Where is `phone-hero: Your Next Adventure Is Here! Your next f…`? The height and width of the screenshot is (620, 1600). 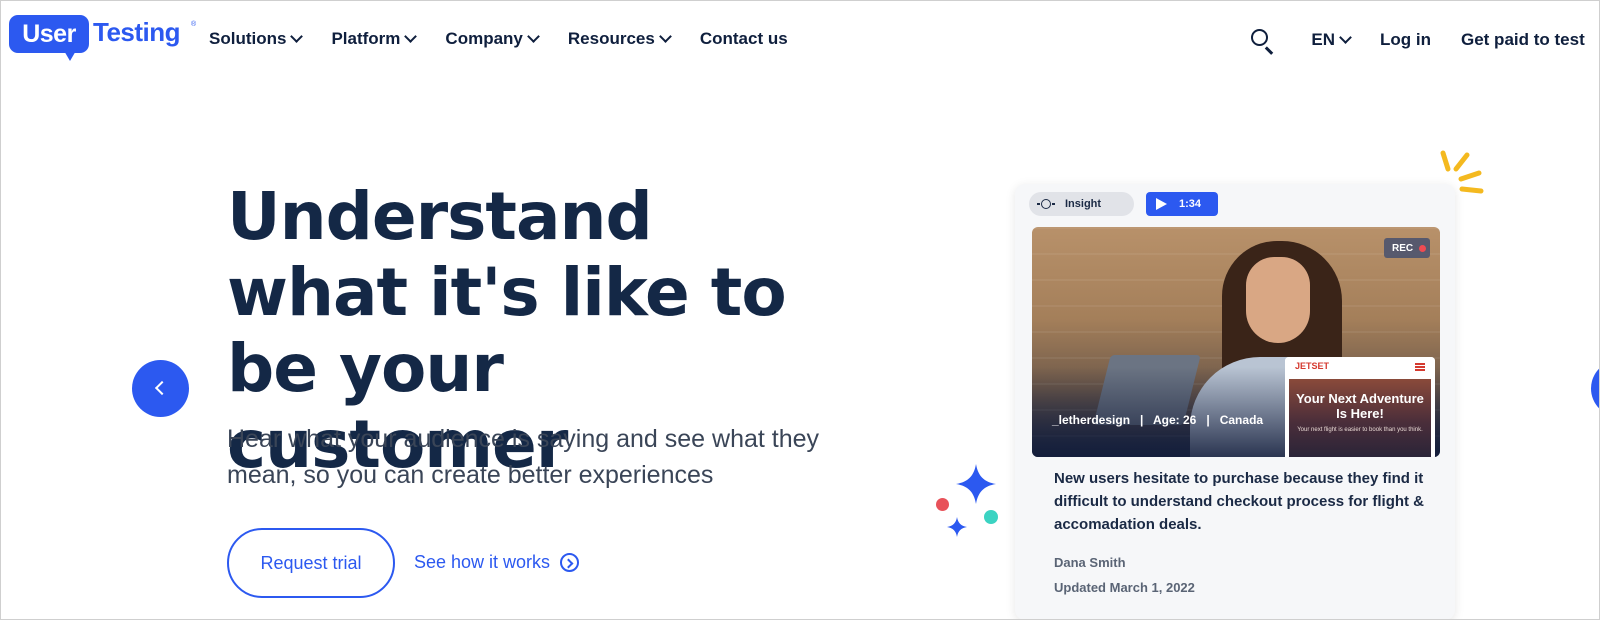
phone-hero: Your Next Adventure Is Here! Your next f… is located at coordinates (1360, 418).